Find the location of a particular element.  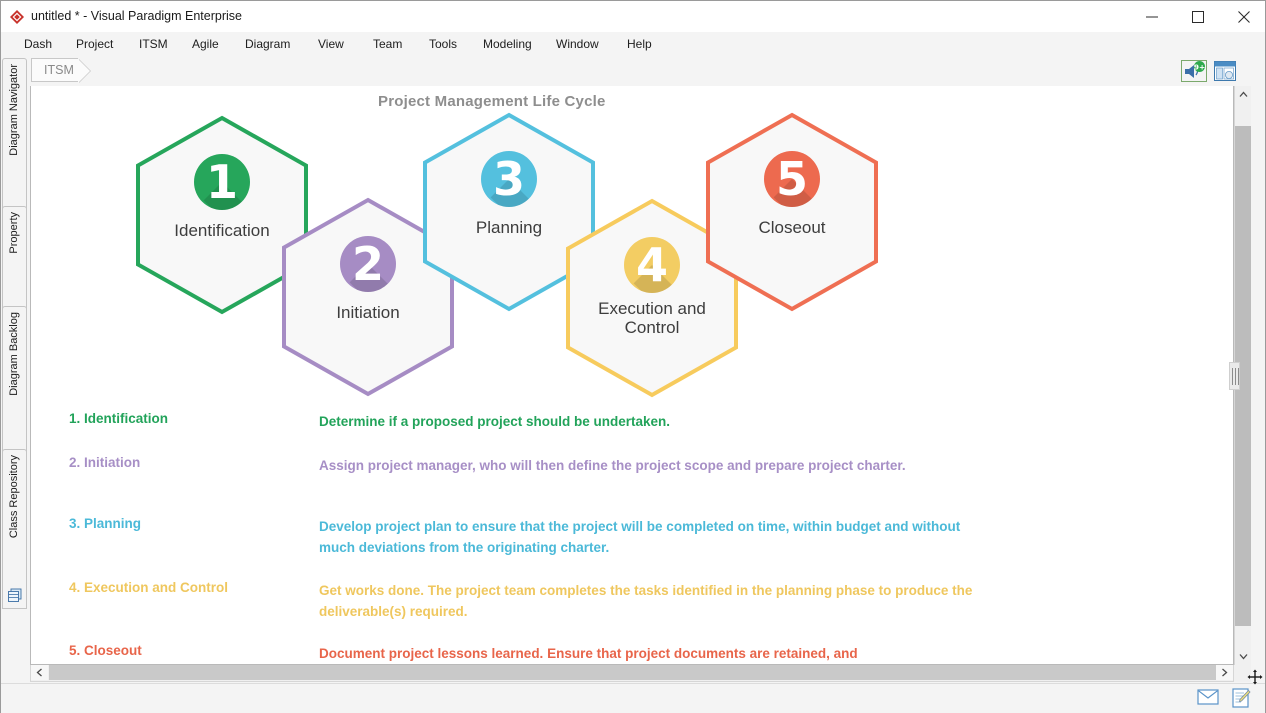

step-number: 1 is located at coordinates (221, 182).